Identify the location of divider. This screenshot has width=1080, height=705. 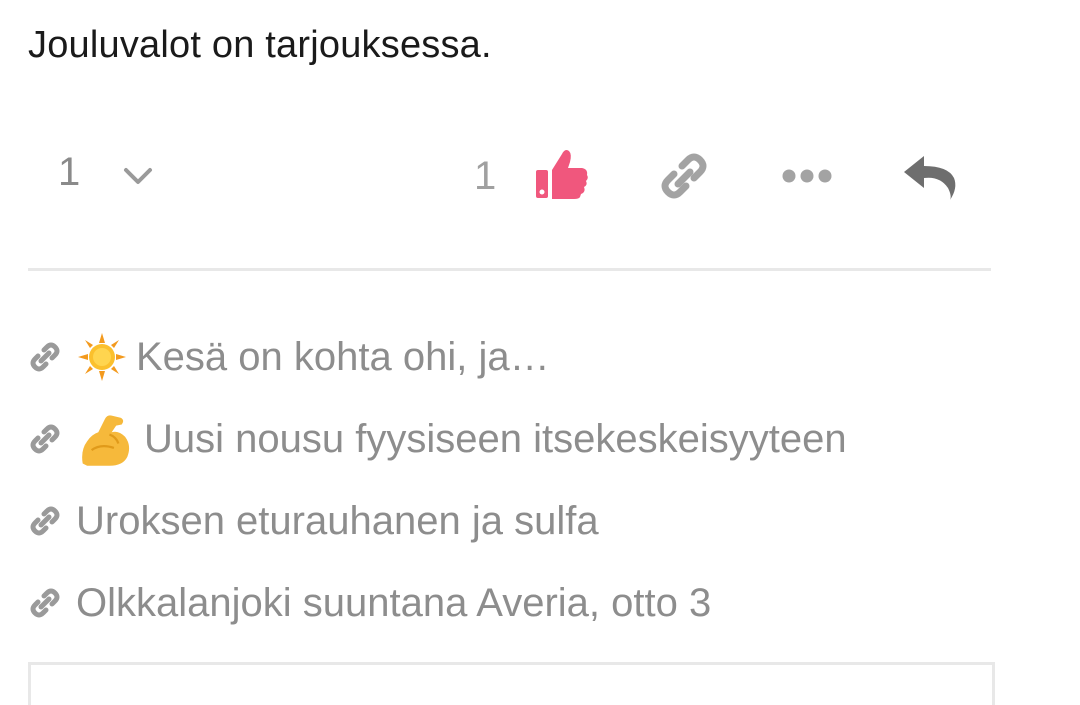
(509, 269).